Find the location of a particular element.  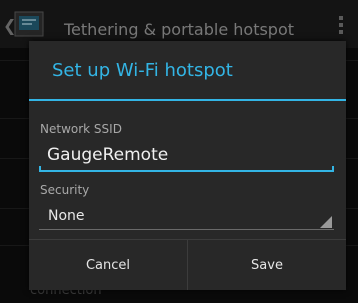

dialog-title: Set up Wi-Fi hotspot is located at coordinates (142, 70).